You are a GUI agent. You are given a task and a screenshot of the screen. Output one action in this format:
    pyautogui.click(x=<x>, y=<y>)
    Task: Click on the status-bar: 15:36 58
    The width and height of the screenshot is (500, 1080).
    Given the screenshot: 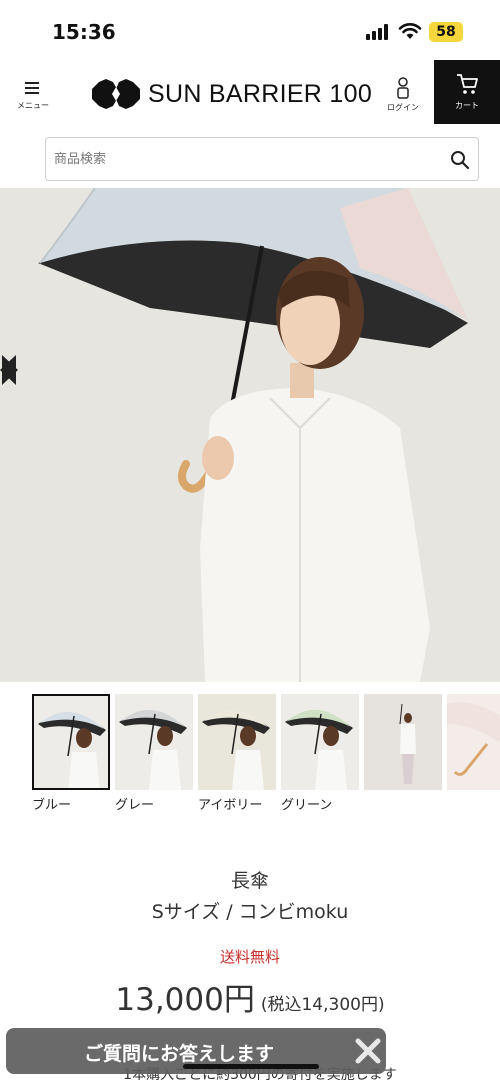 What is the action you would take?
    pyautogui.click(x=250, y=31)
    